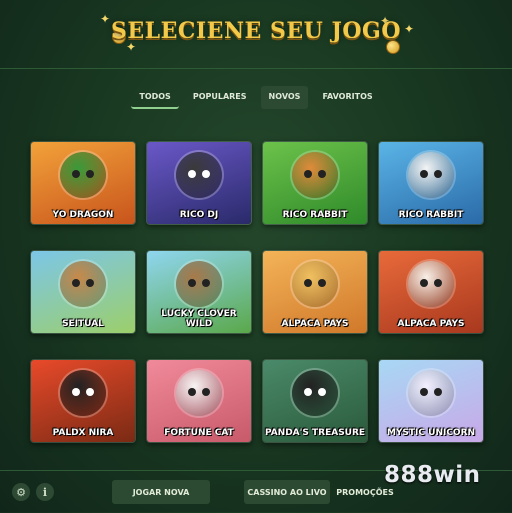 This screenshot has height=513, width=512. Describe the element at coordinates (347, 97) in the screenshot. I see `tab-favoritos: FAVORITOS` at that location.